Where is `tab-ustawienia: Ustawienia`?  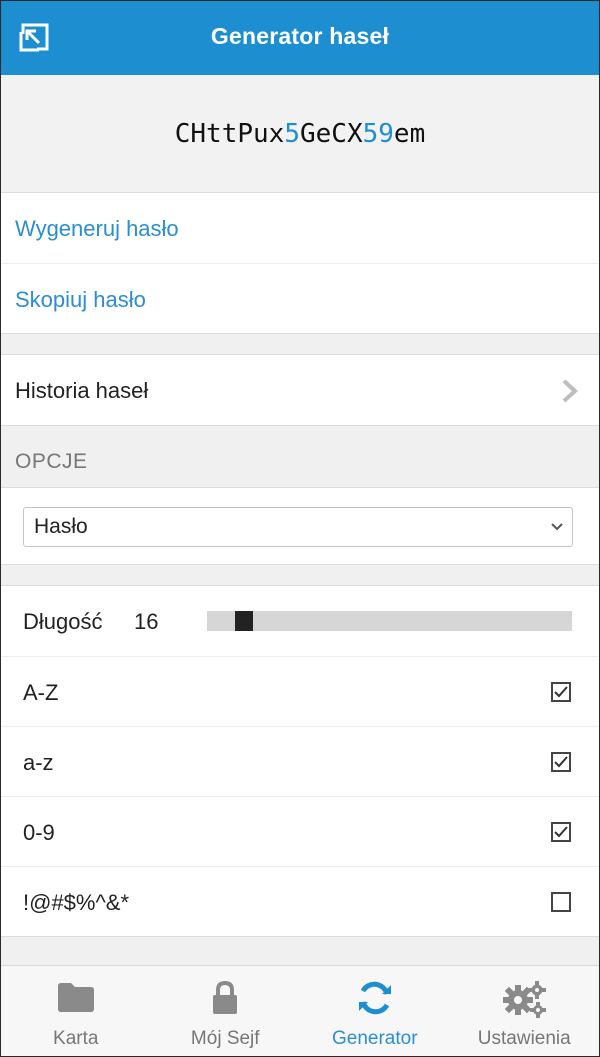
tab-ustawienia: Ustawienia is located at coordinates (525, 1011).